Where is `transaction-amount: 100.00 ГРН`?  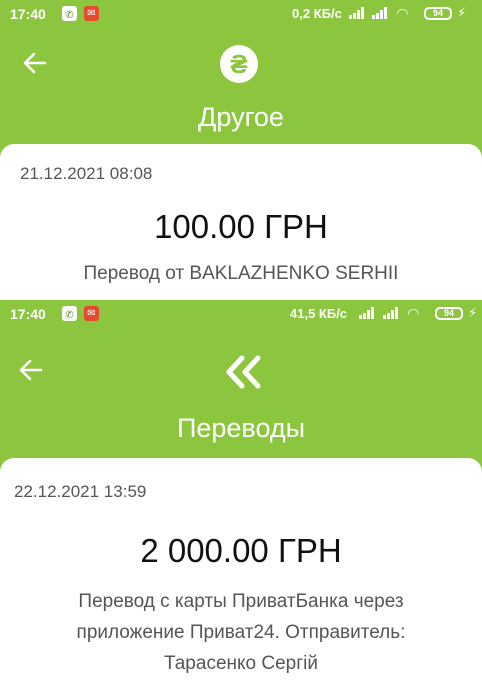
transaction-amount: 100.00 ГРН is located at coordinates (241, 226).